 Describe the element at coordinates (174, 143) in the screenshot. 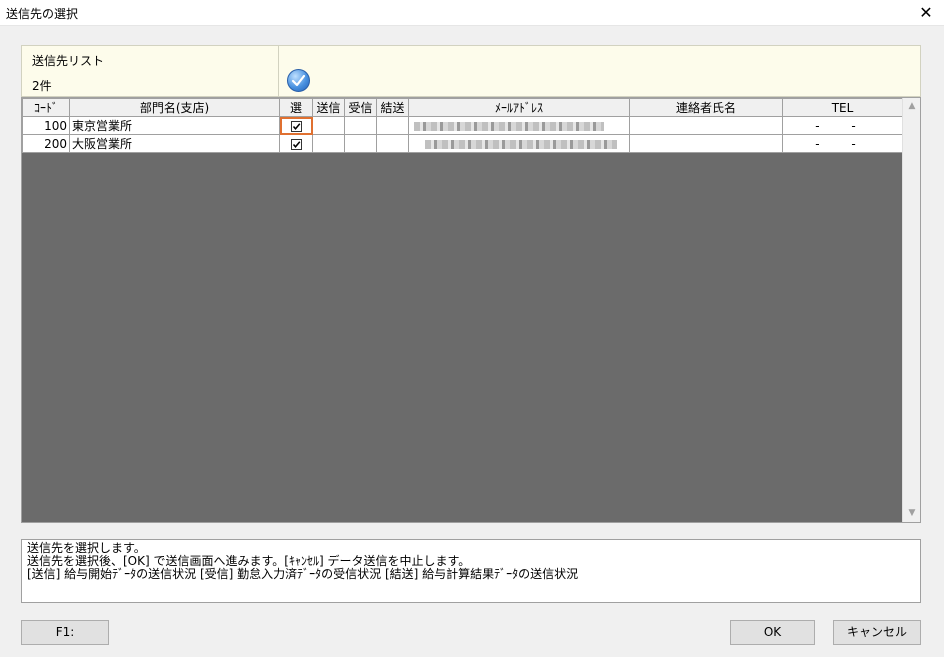

I see `cell-department: 大阪営業所` at that location.